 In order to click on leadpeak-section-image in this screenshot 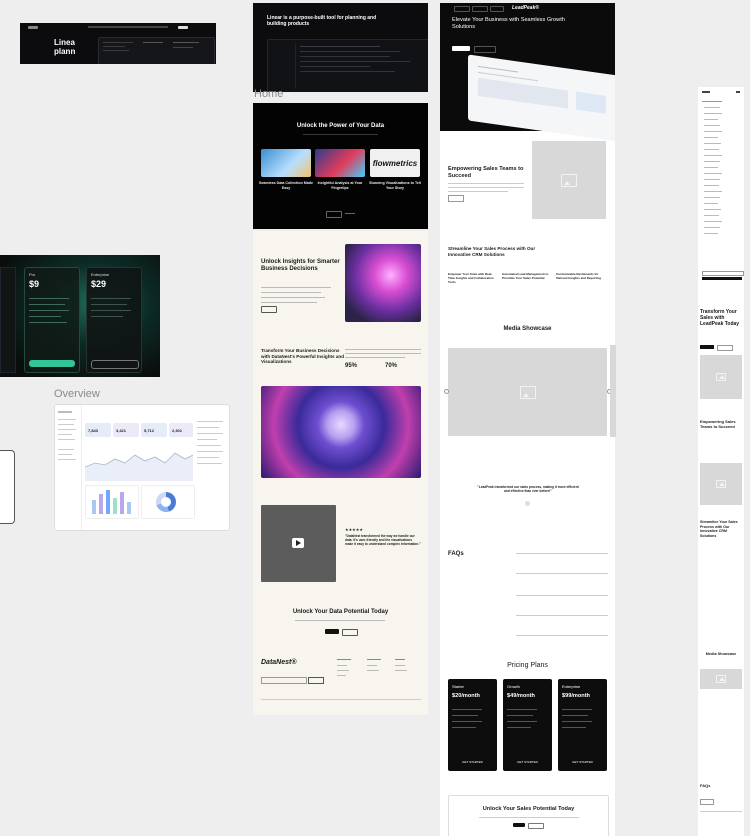, I will do `click(569, 180)`.